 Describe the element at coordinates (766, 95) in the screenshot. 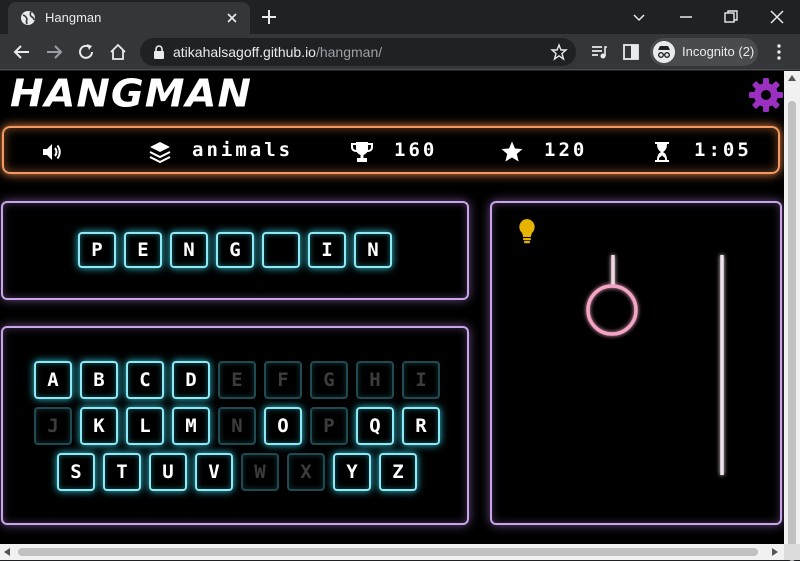

I see `gear-icon` at that location.